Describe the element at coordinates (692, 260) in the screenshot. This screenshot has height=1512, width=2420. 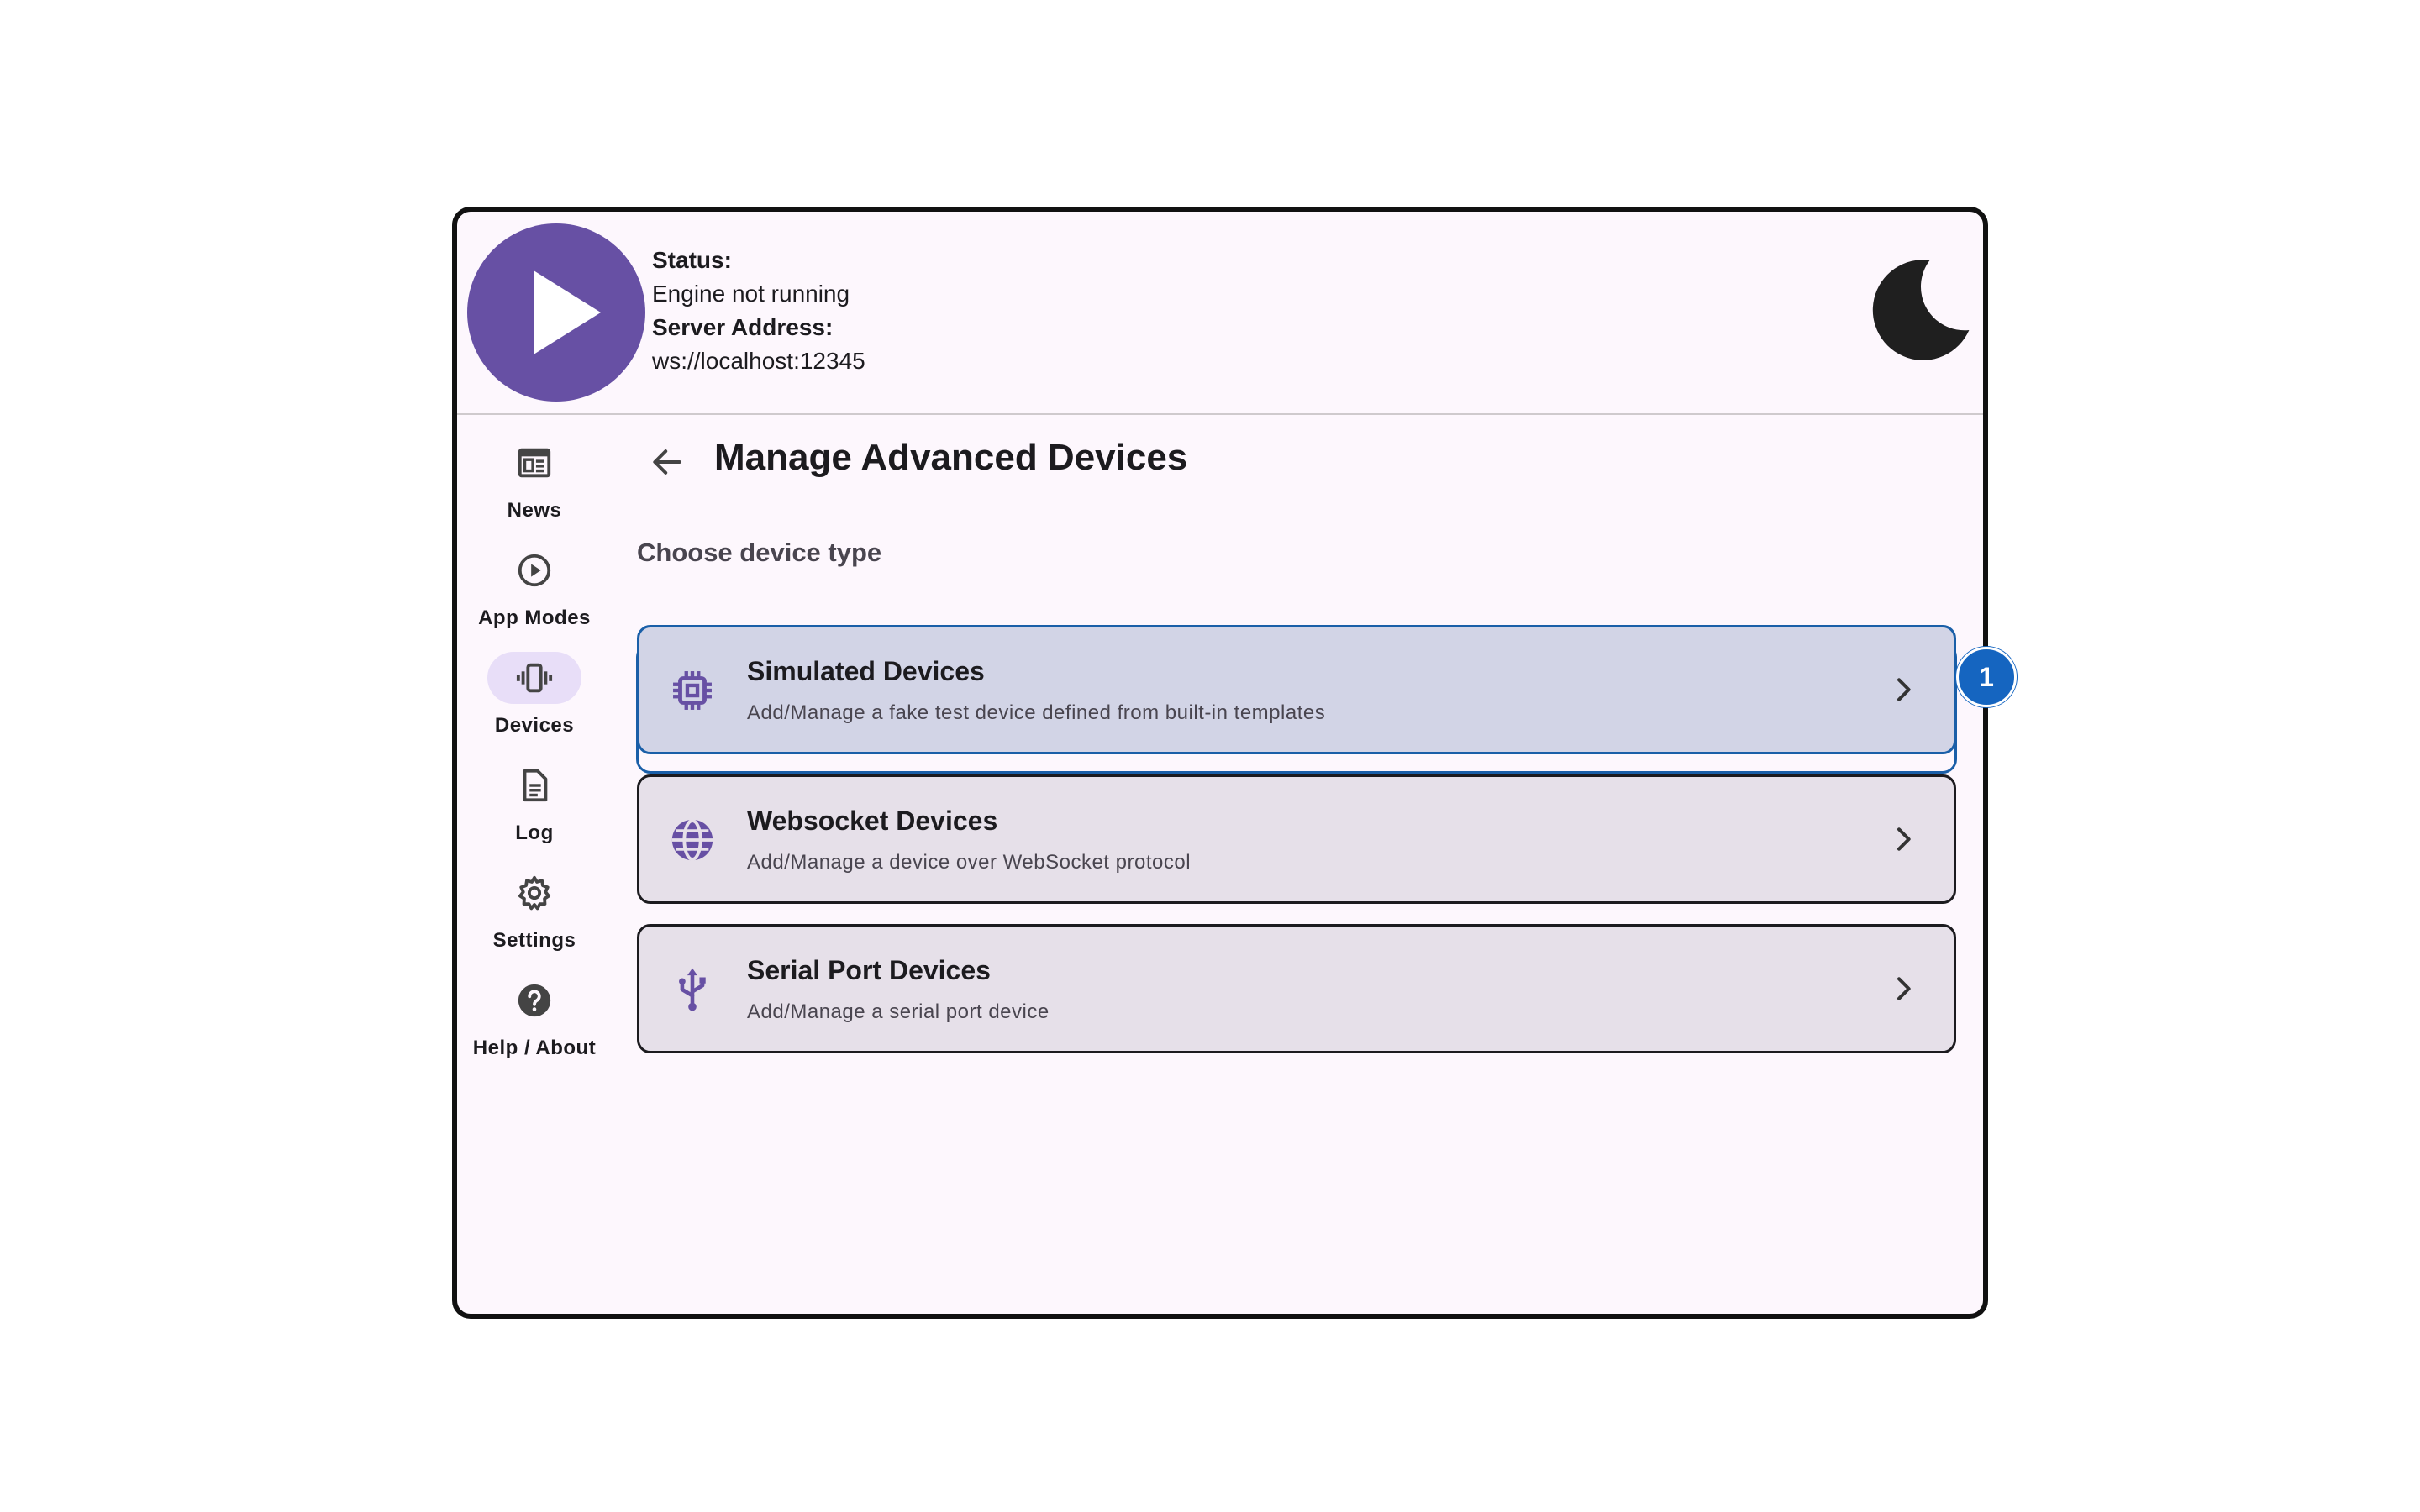
I see `status-label: Status:` at that location.